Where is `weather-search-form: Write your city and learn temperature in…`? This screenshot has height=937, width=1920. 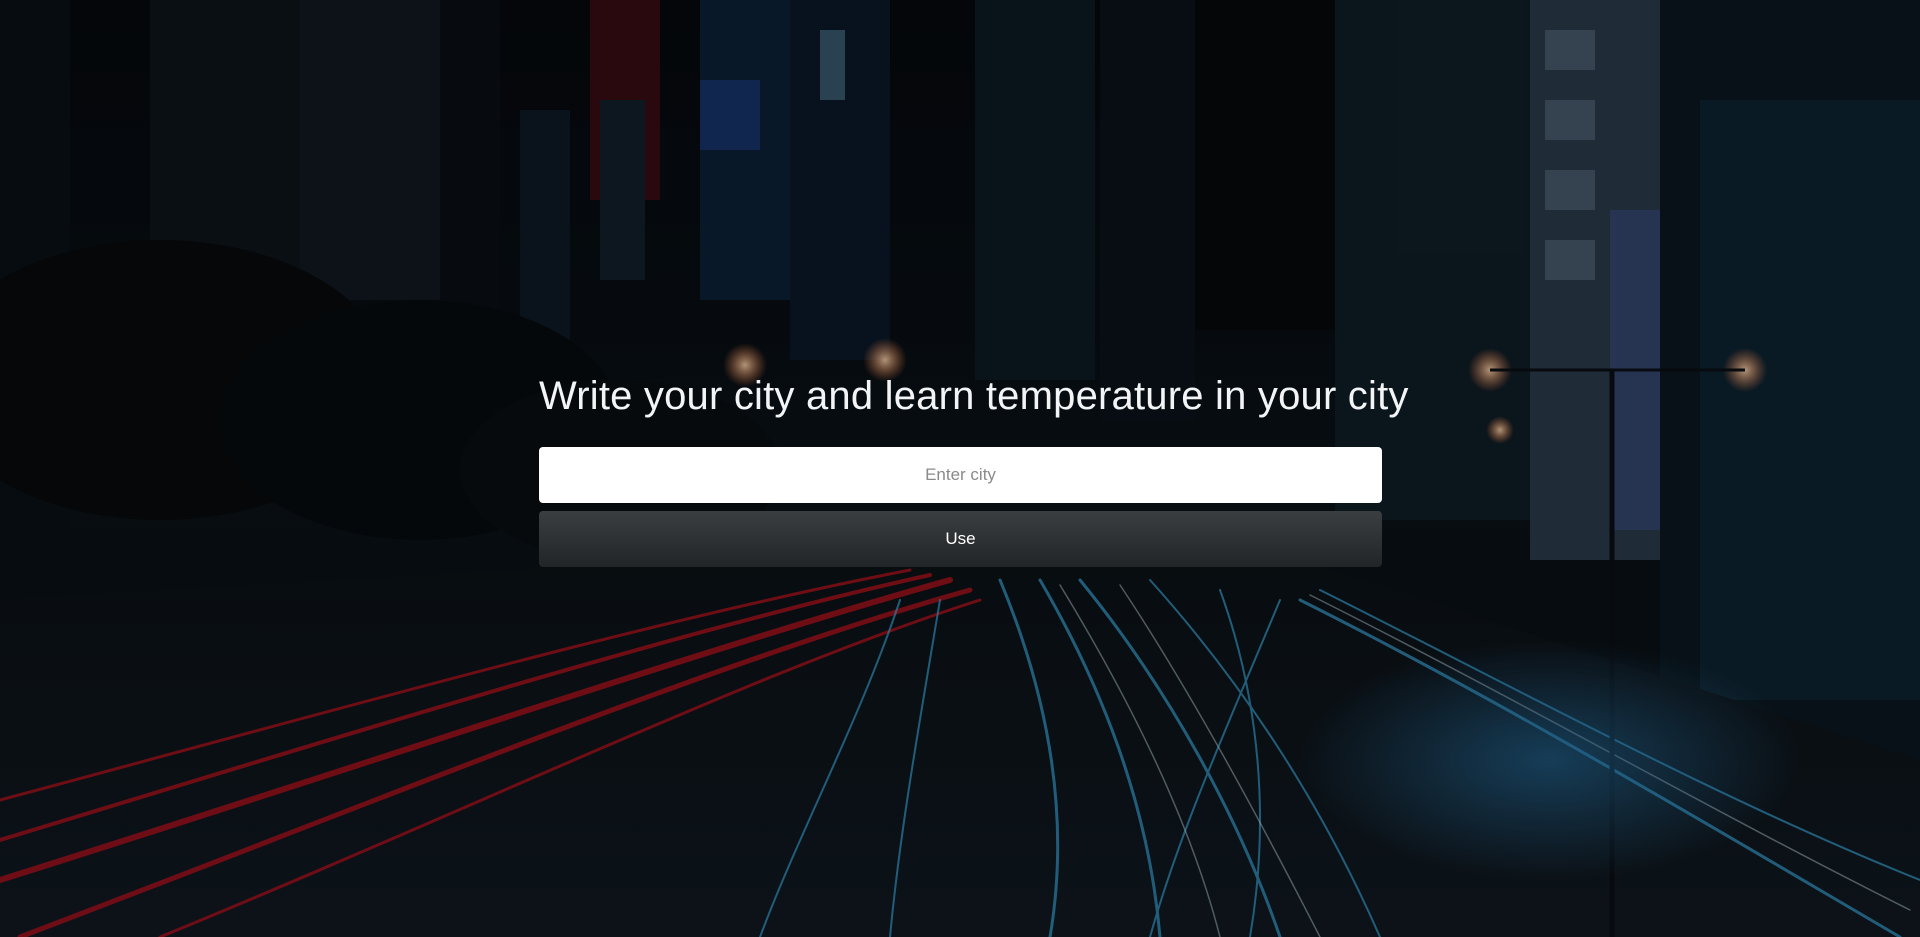 weather-search-form: Write your city and learn temperature in… is located at coordinates (974, 468).